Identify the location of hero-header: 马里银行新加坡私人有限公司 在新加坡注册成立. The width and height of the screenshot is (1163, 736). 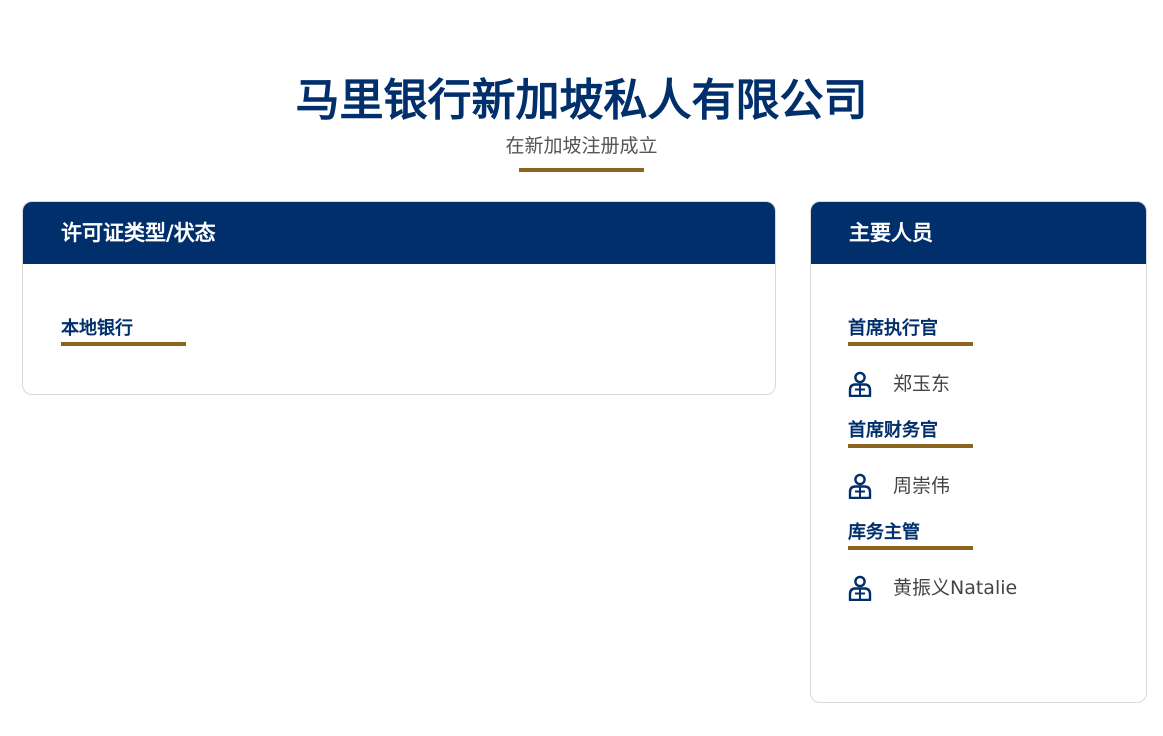
(581, 123).